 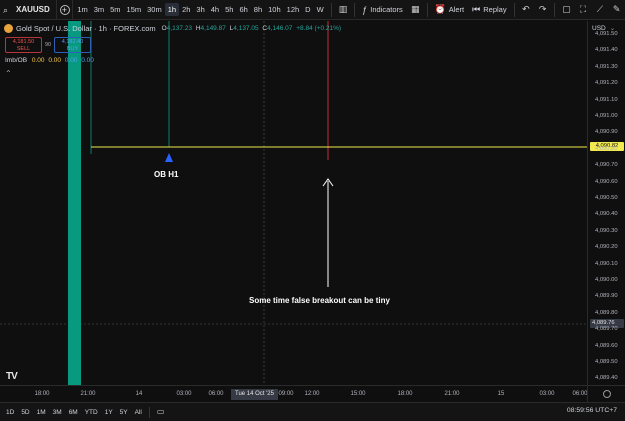 What do you see at coordinates (50, 60) in the screenshot?
I see `indicator-legend: Imb/OB 0.00 0.00 0.00 0.00` at bounding box center [50, 60].